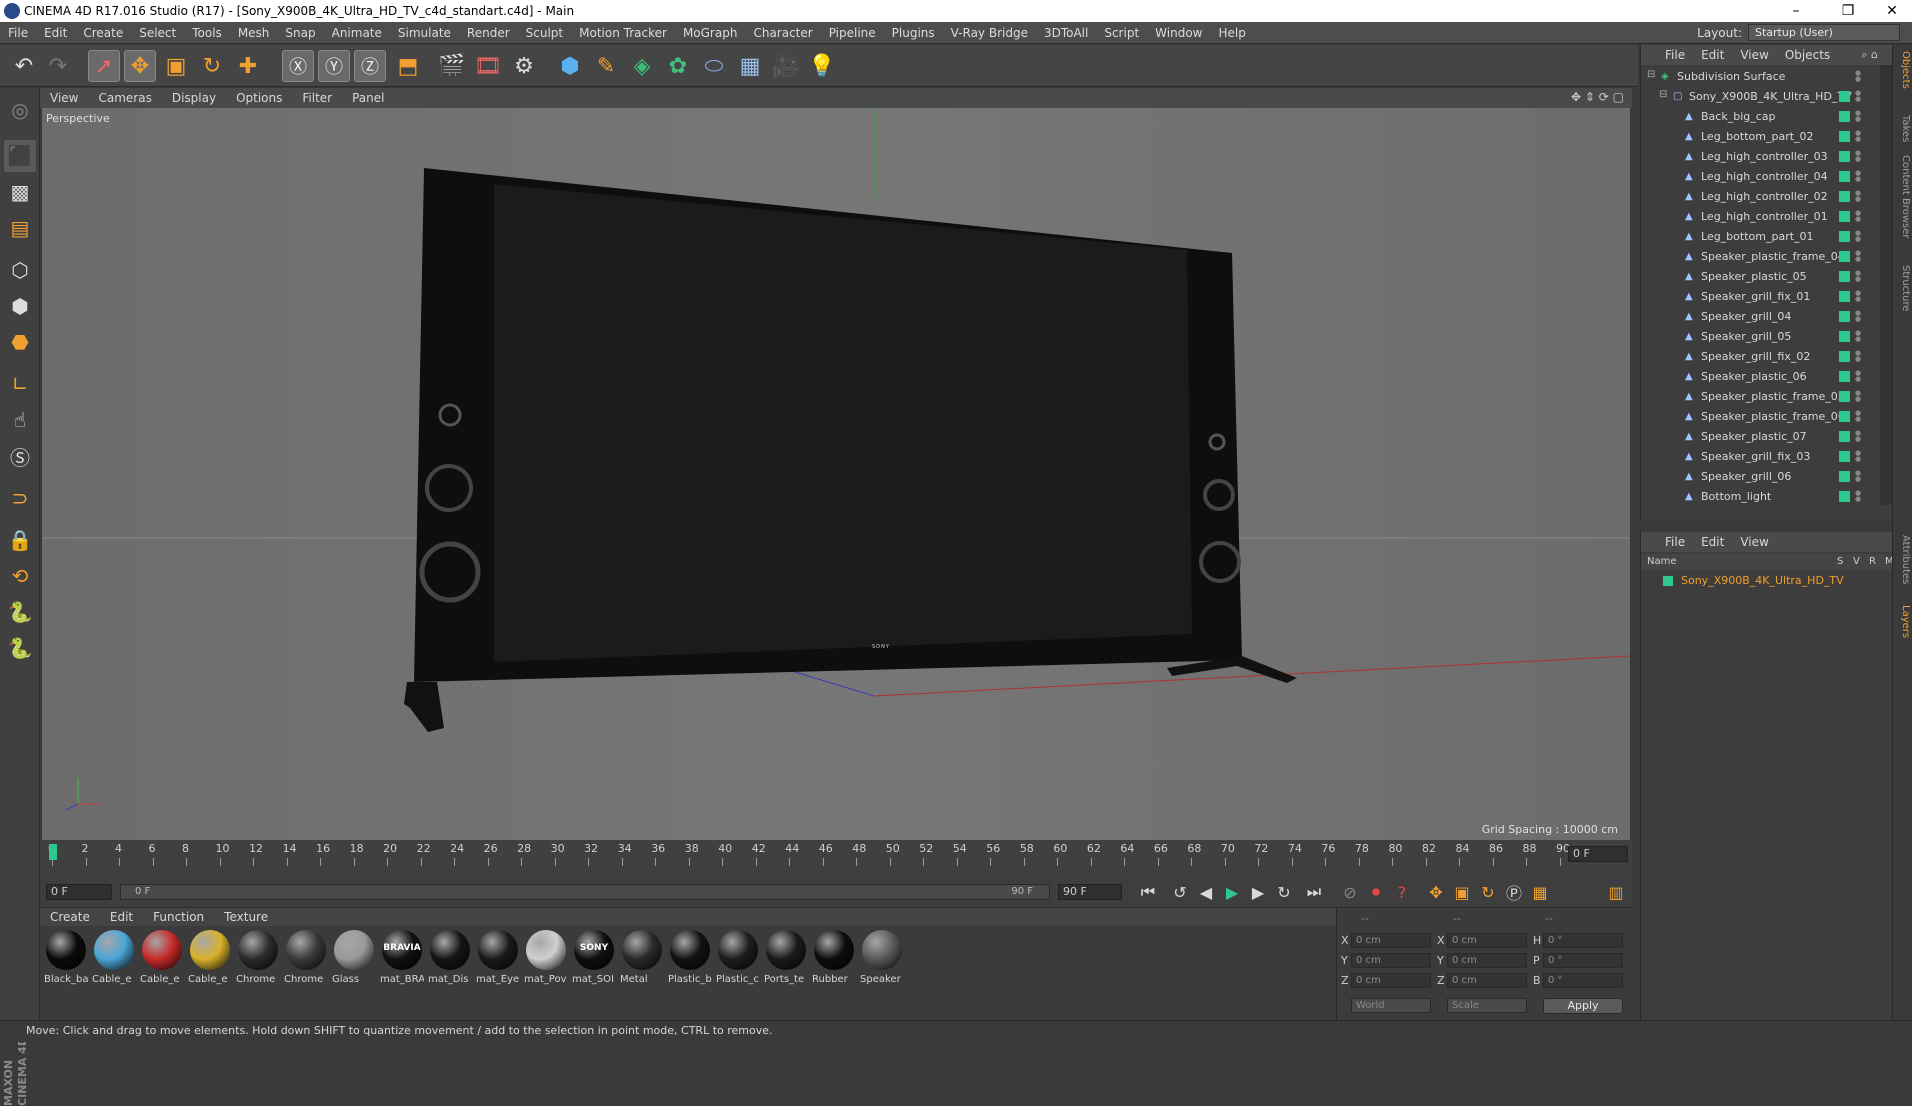  I want to click on menu-window: Window, so click(1178, 33).